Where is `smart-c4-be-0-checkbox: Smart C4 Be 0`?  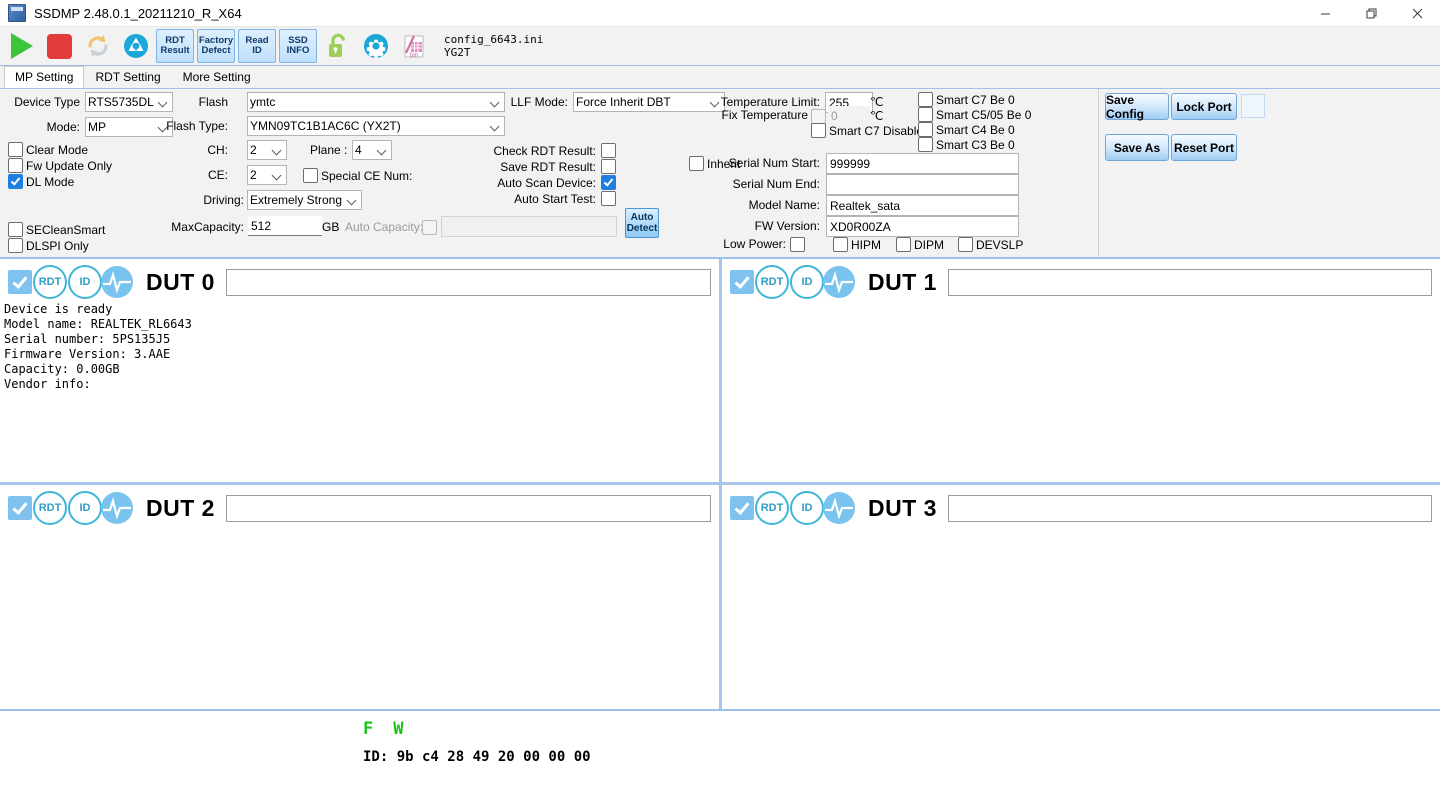 smart-c4-be-0-checkbox: Smart C4 Be 0 is located at coordinates (966, 129).